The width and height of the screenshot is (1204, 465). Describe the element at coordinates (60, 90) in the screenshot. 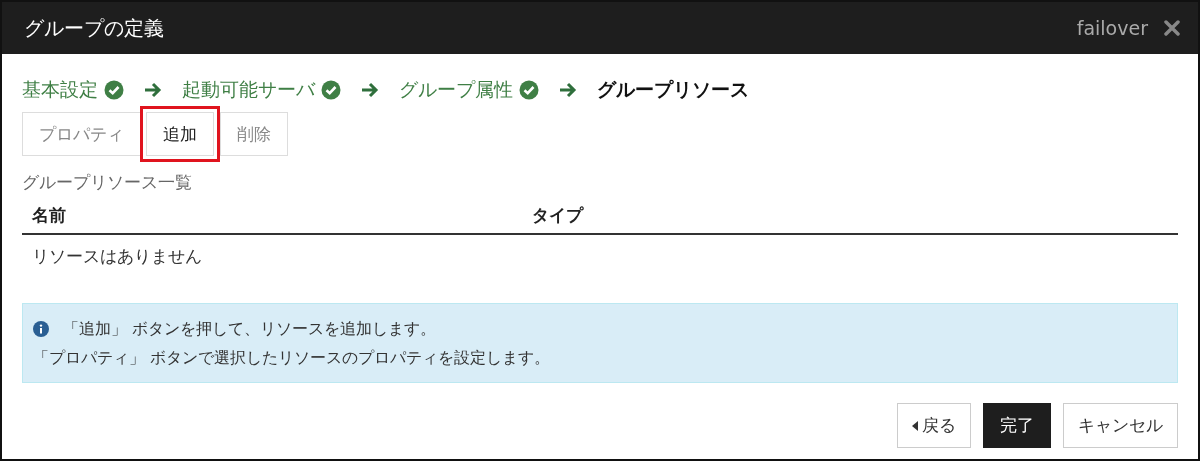

I see `wizard-step: 基本設定` at that location.